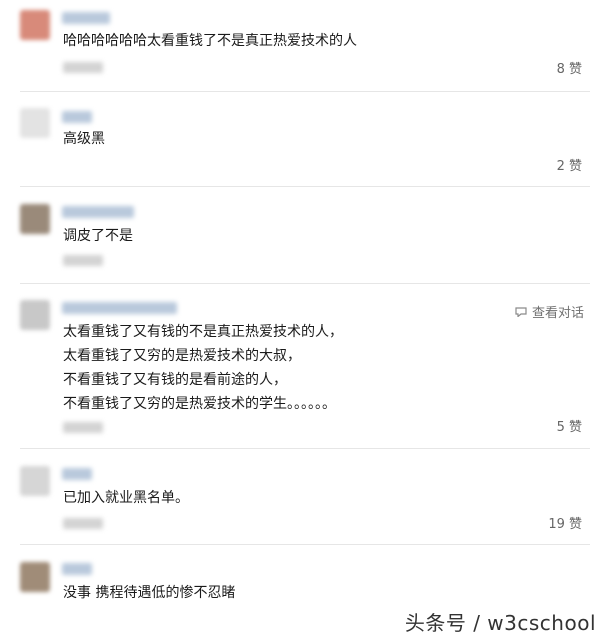 The image size is (610, 642). I want to click on comment-text: 哈哈哈哈哈哈太看重钱了不是真正热爱技术的人, so click(210, 41).